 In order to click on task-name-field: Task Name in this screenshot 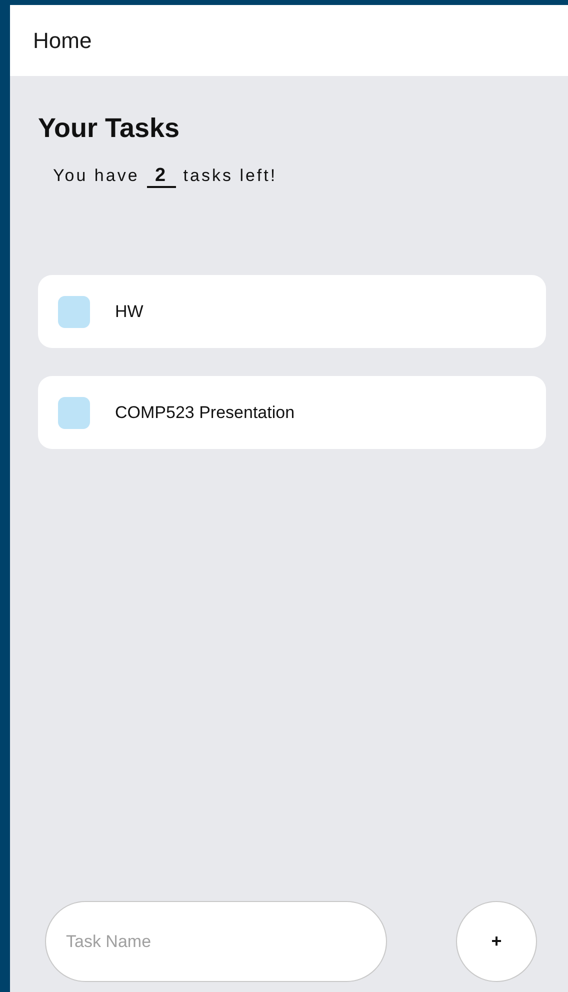, I will do `click(216, 941)`.